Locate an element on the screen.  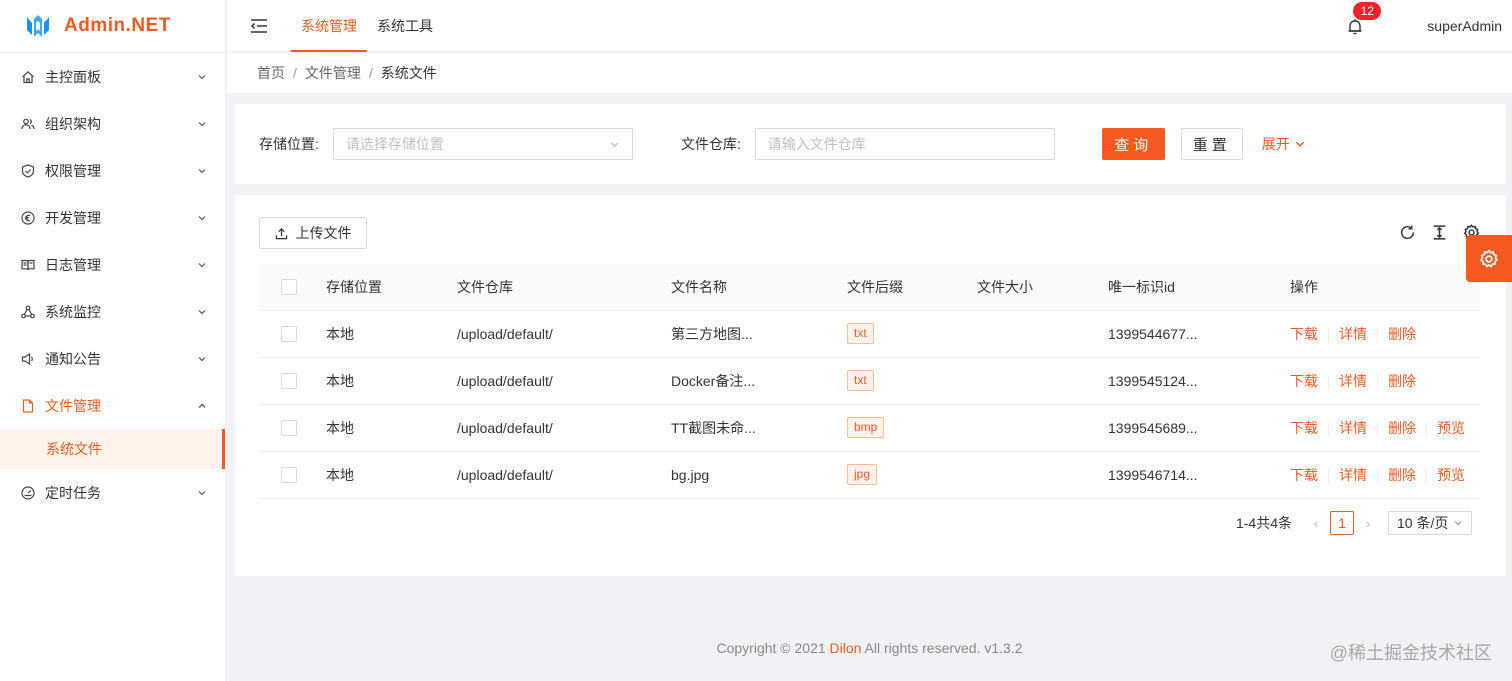
expand-link: 展开 is located at coordinates (1284, 144).